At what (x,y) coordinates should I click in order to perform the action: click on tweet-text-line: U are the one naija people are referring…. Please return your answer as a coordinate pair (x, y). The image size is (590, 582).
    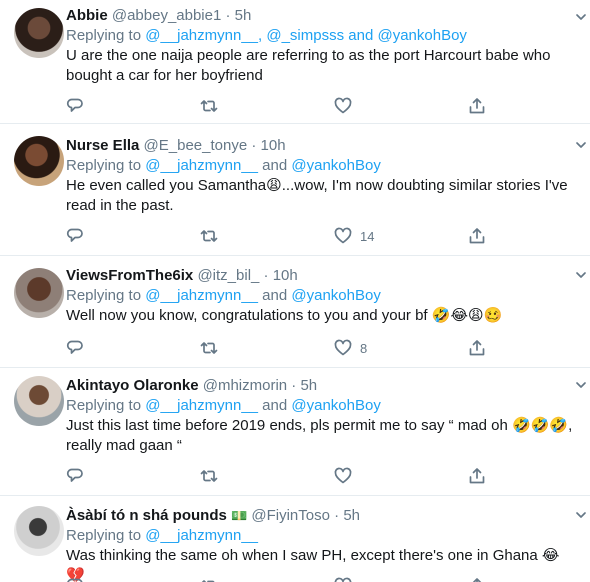
    Looking at the image, I should click on (308, 55).